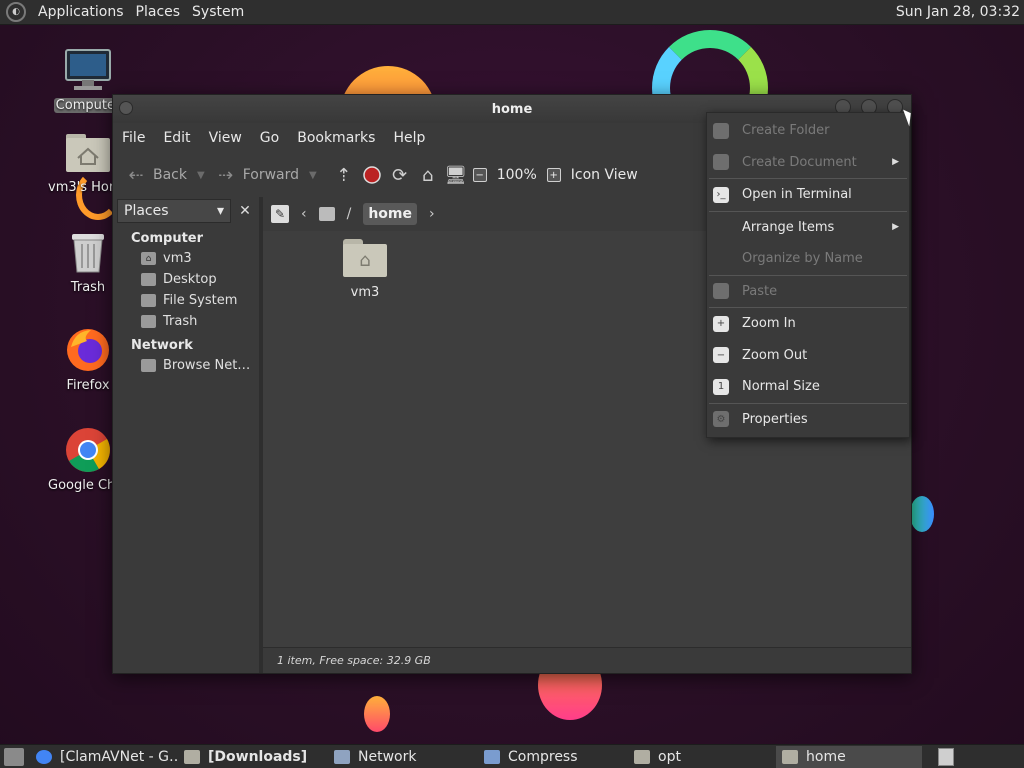 This screenshot has width=1024, height=768. What do you see at coordinates (162, 345) in the screenshot?
I see `sidebar-section-network: Network` at bounding box center [162, 345].